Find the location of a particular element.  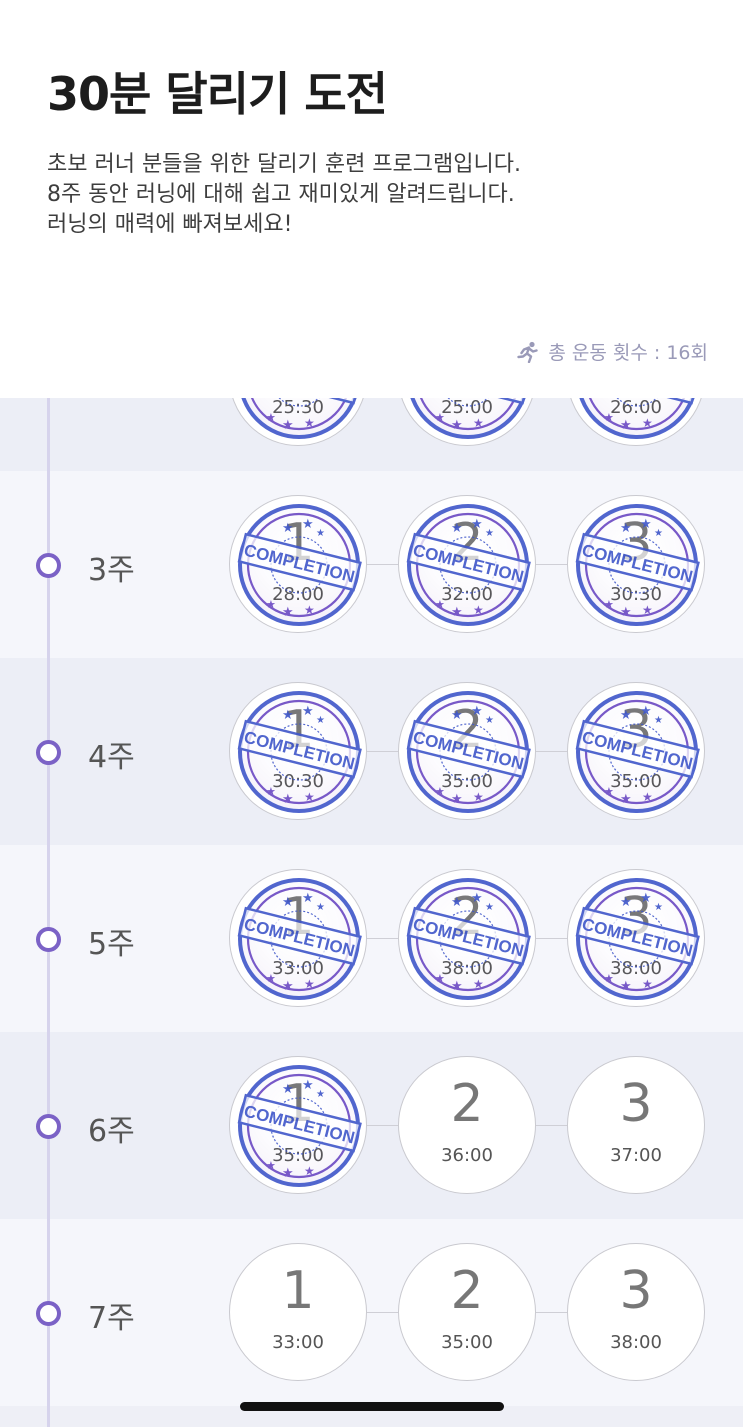

description-line: 초보 러너 분들을 위한 달리기 훈련 프로그램입니다. is located at coordinates (284, 164).